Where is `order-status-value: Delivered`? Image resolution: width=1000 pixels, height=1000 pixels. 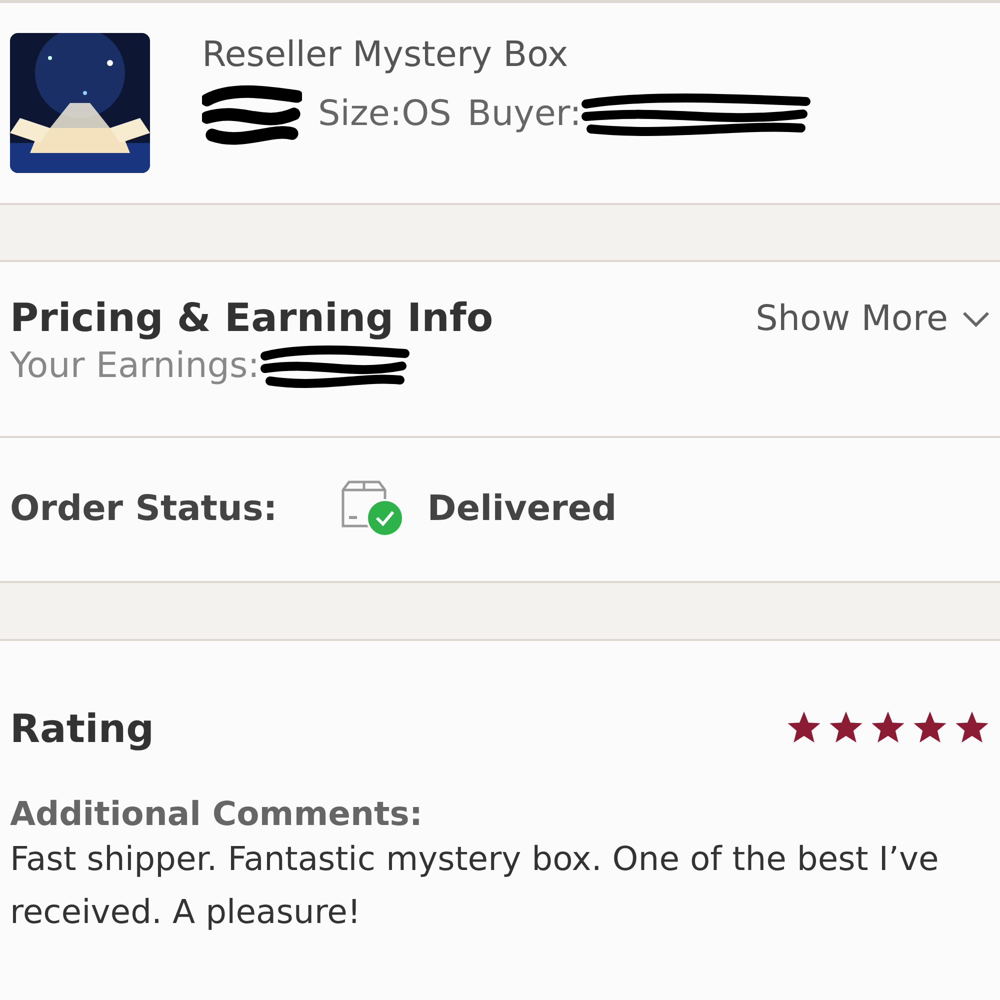
order-status-value: Delivered is located at coordinates (522, 509).